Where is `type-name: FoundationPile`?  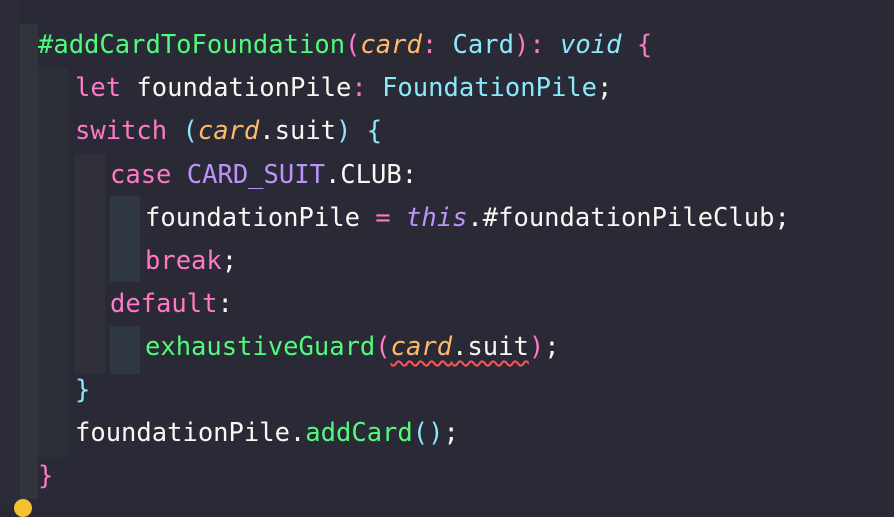 type-name: FoundationPile is located at coordinates (490, 88).